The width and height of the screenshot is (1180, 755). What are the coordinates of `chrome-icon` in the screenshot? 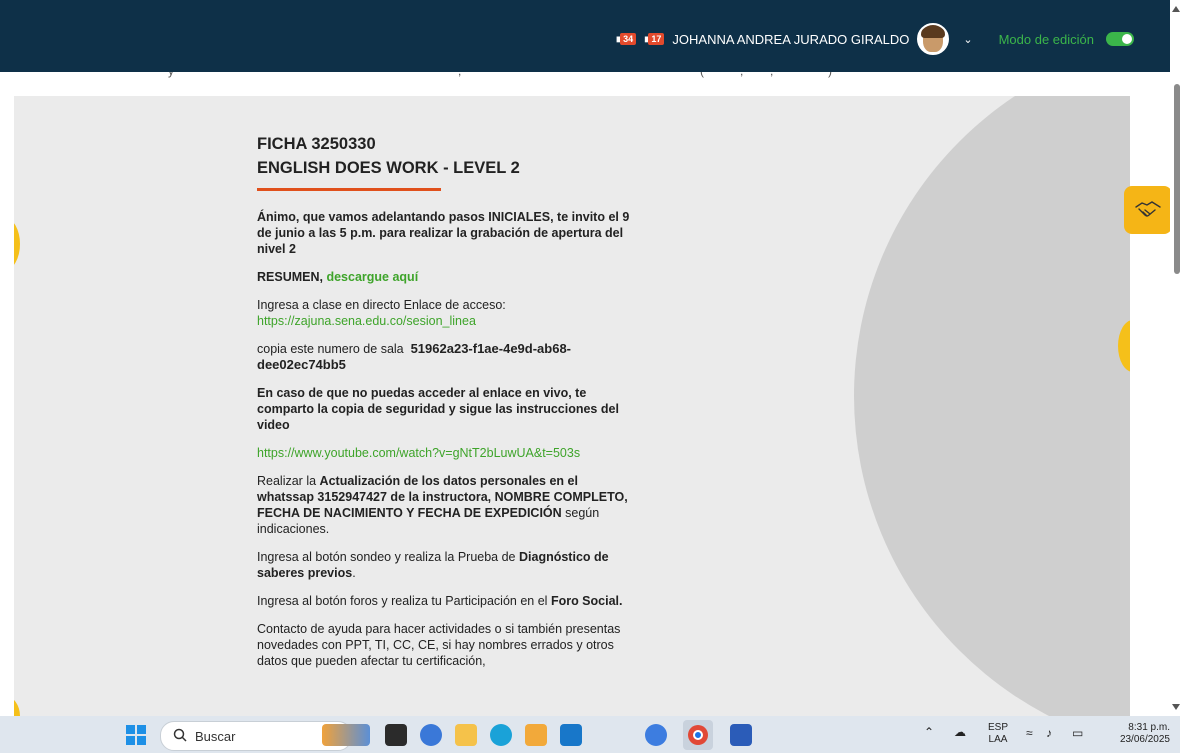 It's located at (698, 735).